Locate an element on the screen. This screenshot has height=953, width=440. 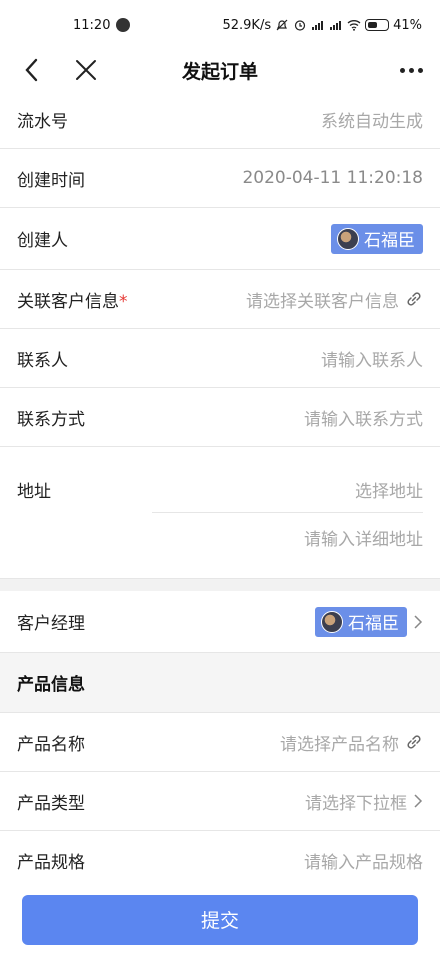
page-title: 发起订单 is located at coordinates (219, 71).